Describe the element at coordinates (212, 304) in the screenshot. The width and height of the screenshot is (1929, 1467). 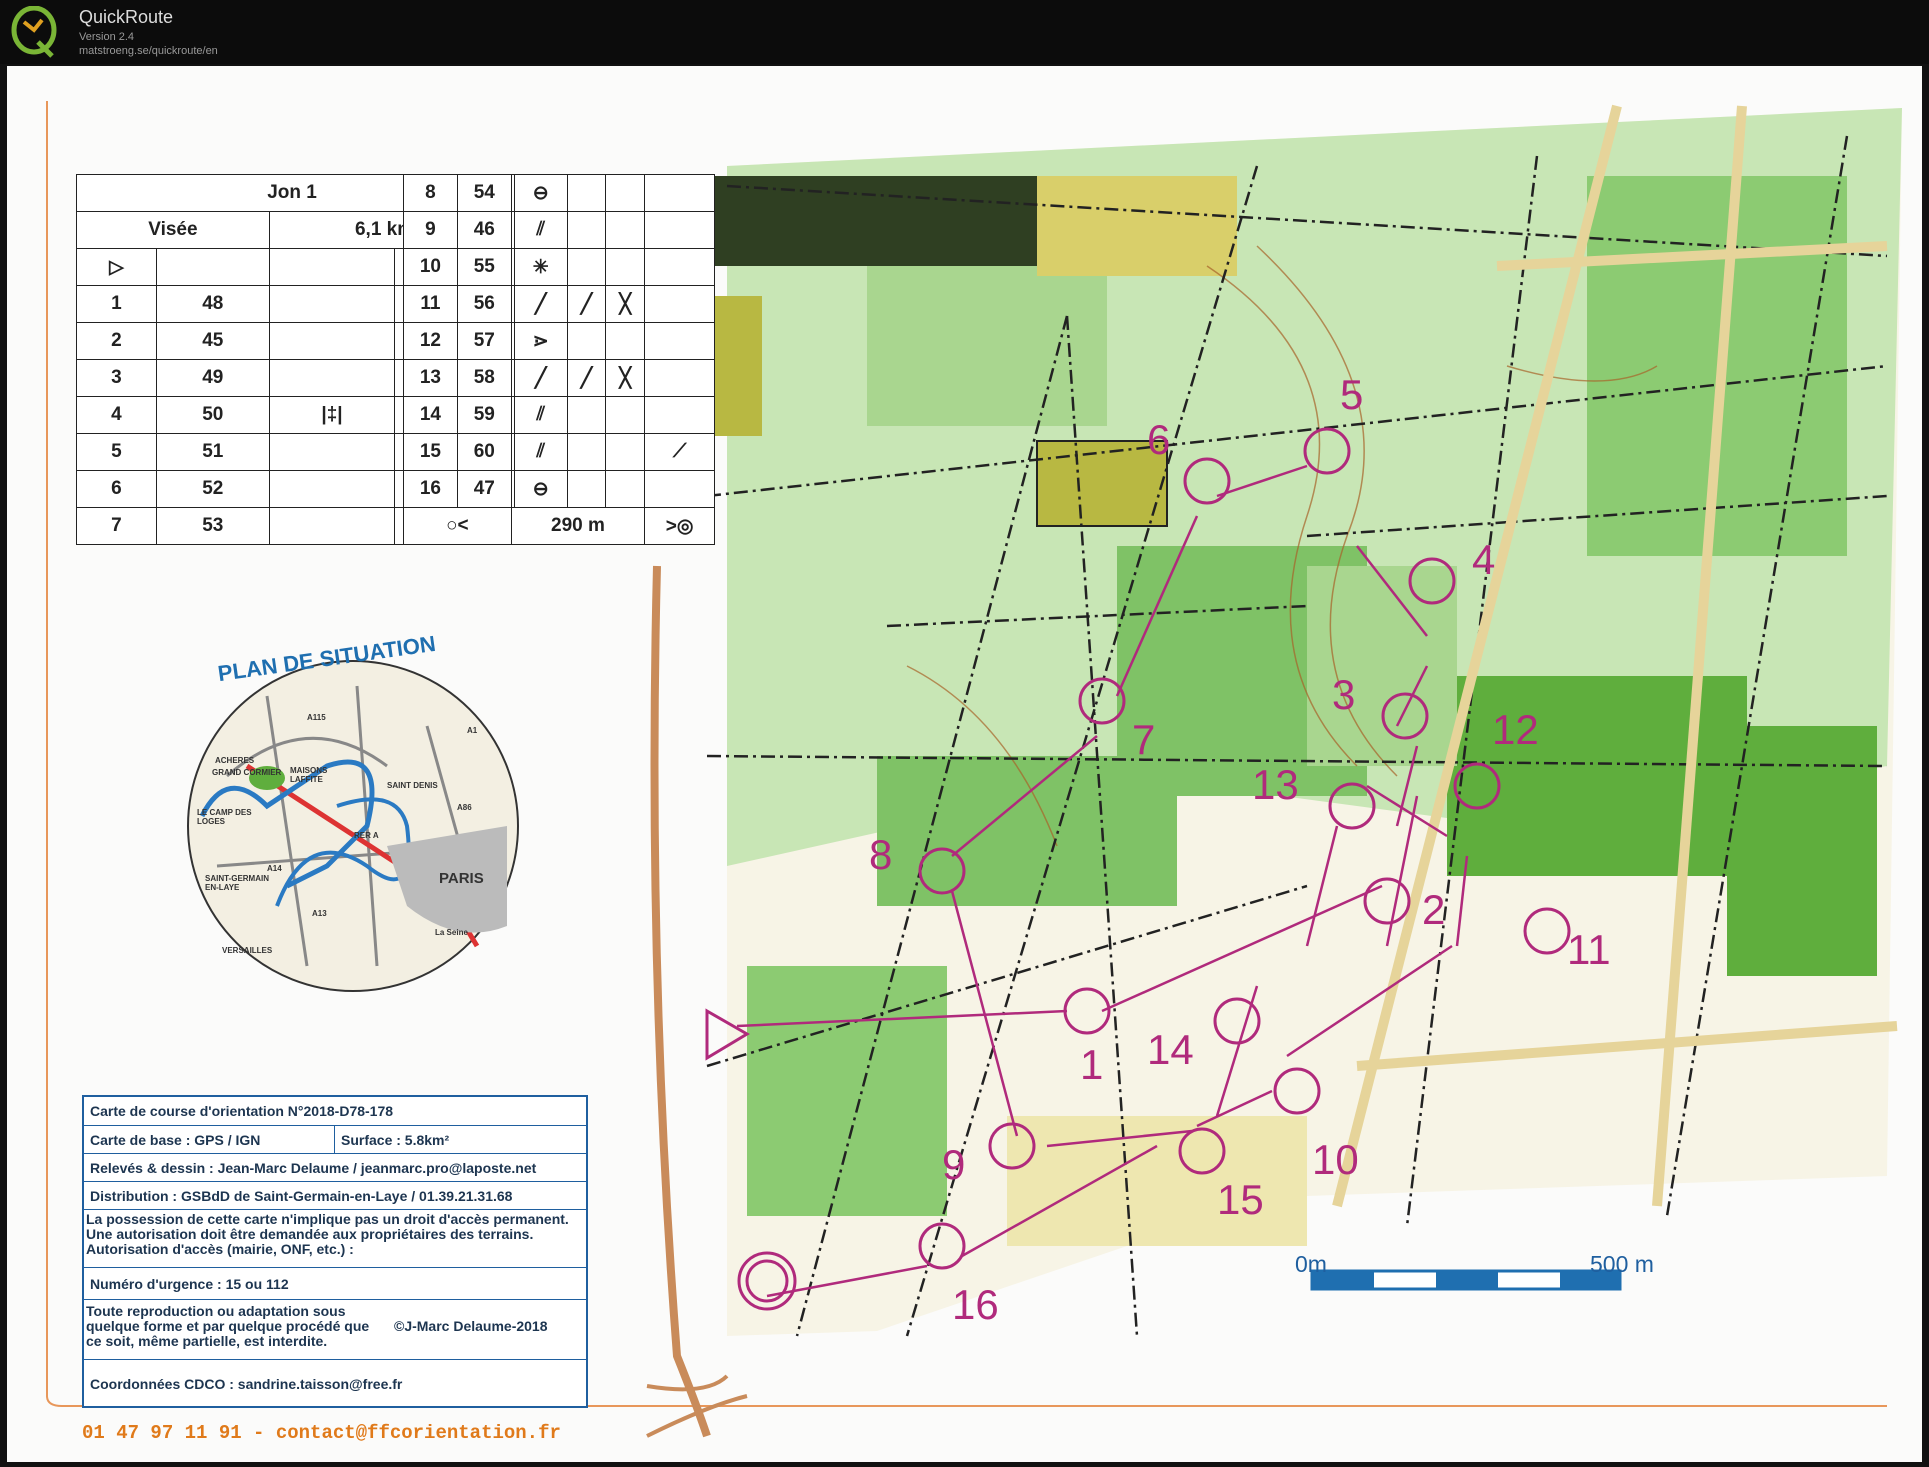
I see `control-code: 48` at that location.